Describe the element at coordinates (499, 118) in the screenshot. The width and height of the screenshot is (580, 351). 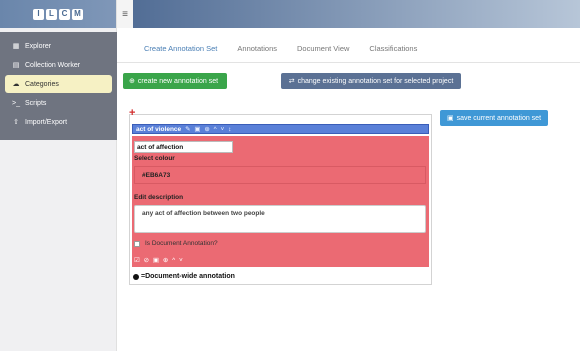
I see `save-button-label: save current annotation set` at that location.